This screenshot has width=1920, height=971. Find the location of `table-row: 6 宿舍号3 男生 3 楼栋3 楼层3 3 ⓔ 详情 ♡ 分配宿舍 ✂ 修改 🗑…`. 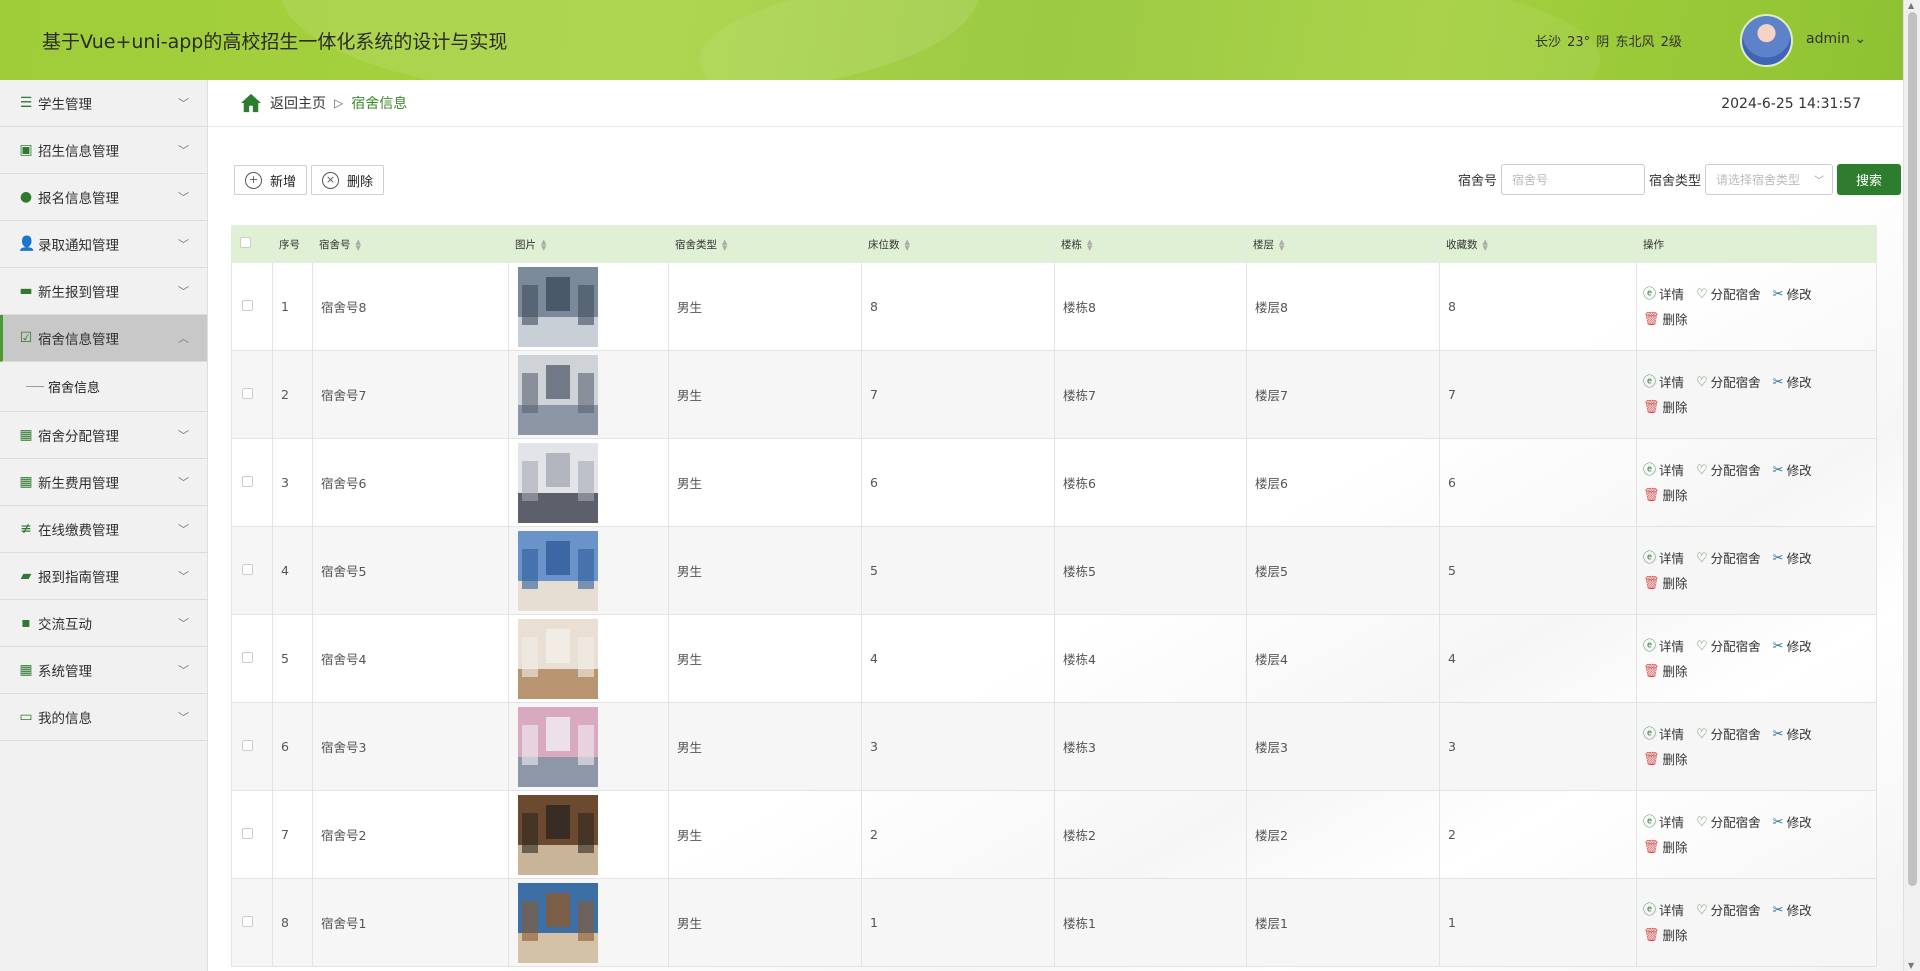

table-row: 6 宿舍号3 男生 3 楼栋3 楼层3 3 ⓔ 详情 ♡ 分配宿舍 ✂ 修改 🗑… is located at coordinates (1054, 746).